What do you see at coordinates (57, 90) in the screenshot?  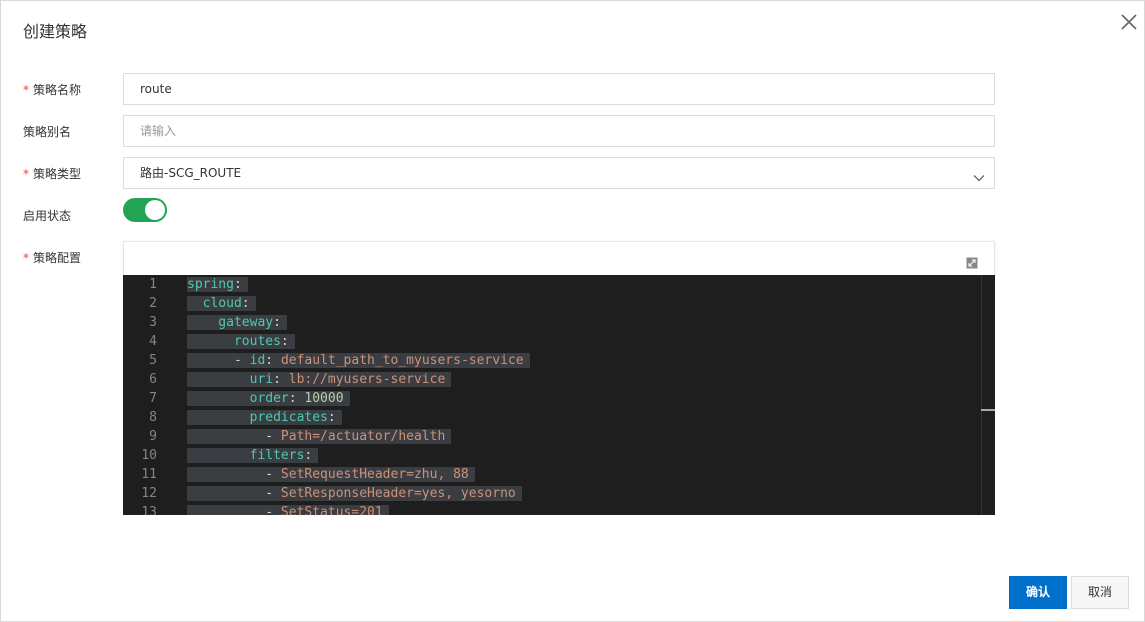 I see `policy-name-label-text: 策略名称` at bounding box center [57, 90].